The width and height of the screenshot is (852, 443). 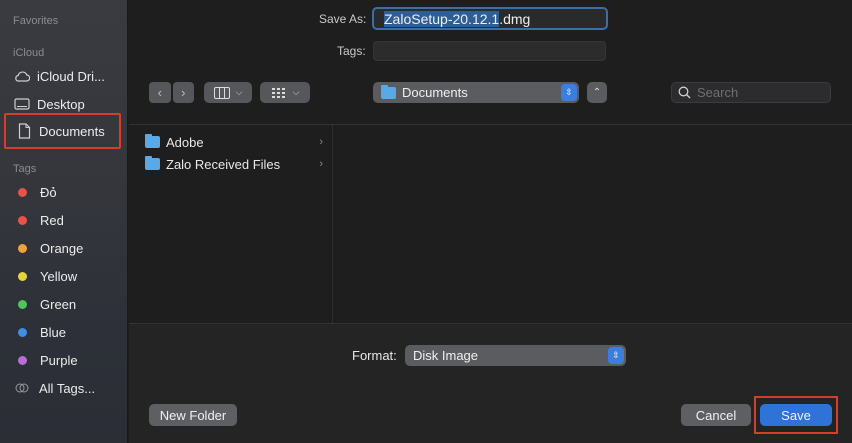 I want to click on search-placeholder: Search, so click(x=718, y=92).